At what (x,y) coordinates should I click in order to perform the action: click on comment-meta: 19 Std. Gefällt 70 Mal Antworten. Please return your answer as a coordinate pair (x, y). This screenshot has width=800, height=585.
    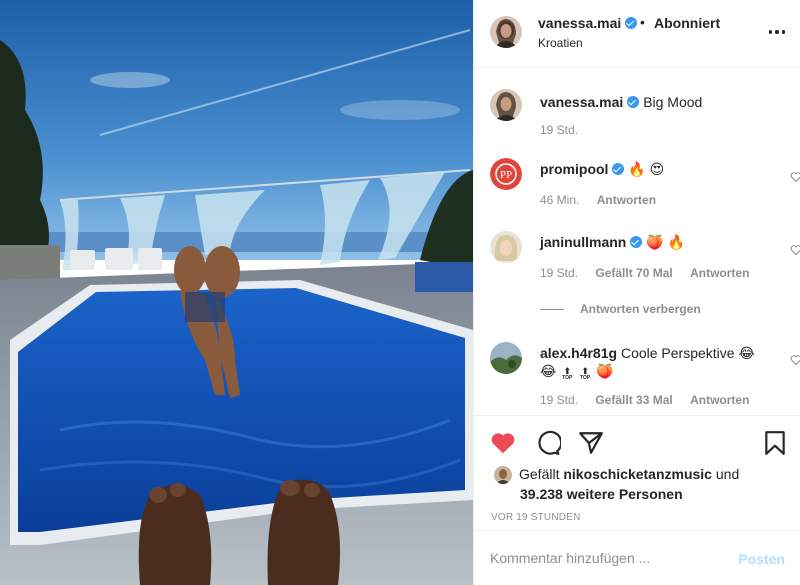
    Looking at the image, I should click on (651, 273).